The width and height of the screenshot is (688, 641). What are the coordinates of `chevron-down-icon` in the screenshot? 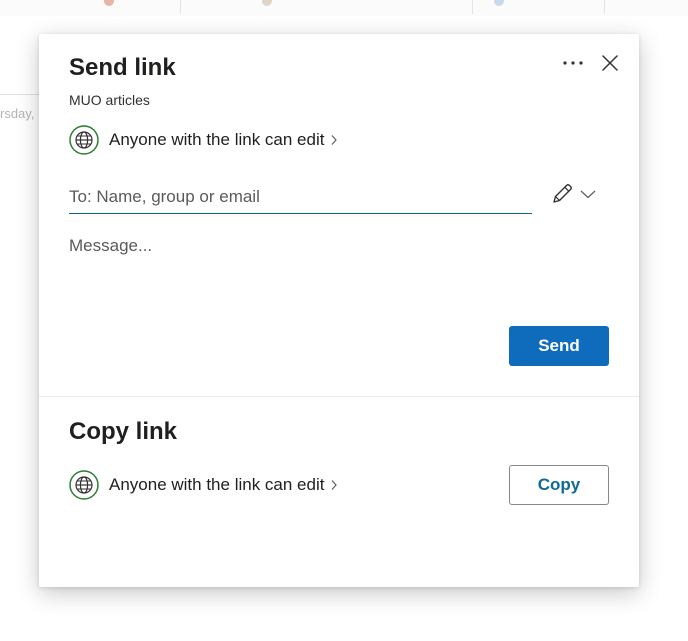 It's located at (588, 194).